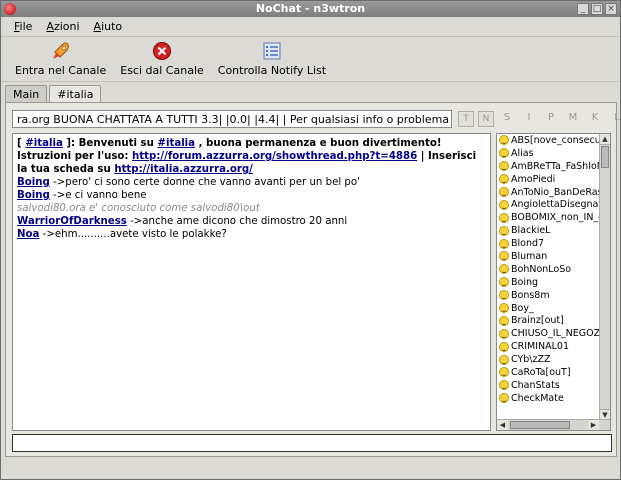 This screenshot has width=621, height=480. Describe the element at coordinates (531, 231) in the screenshot. I see `user-nick: BlackieL` at that location.